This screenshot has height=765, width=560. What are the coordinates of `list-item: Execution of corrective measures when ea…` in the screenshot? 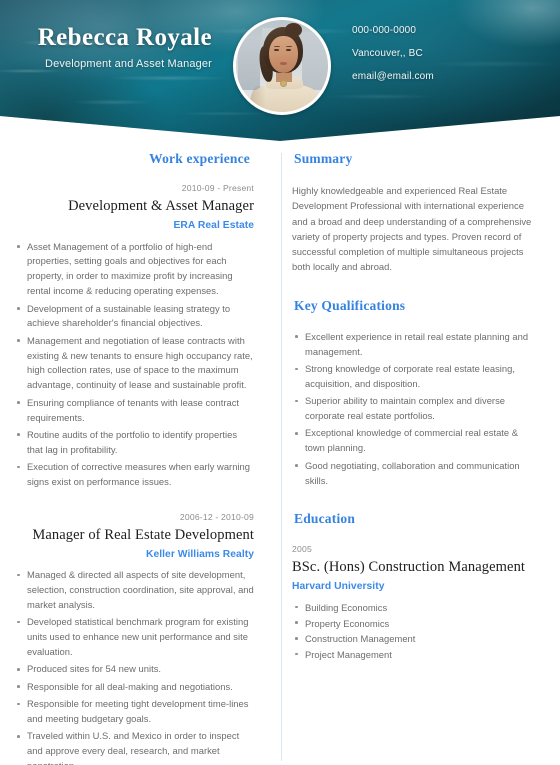 It's located at (134, 475).